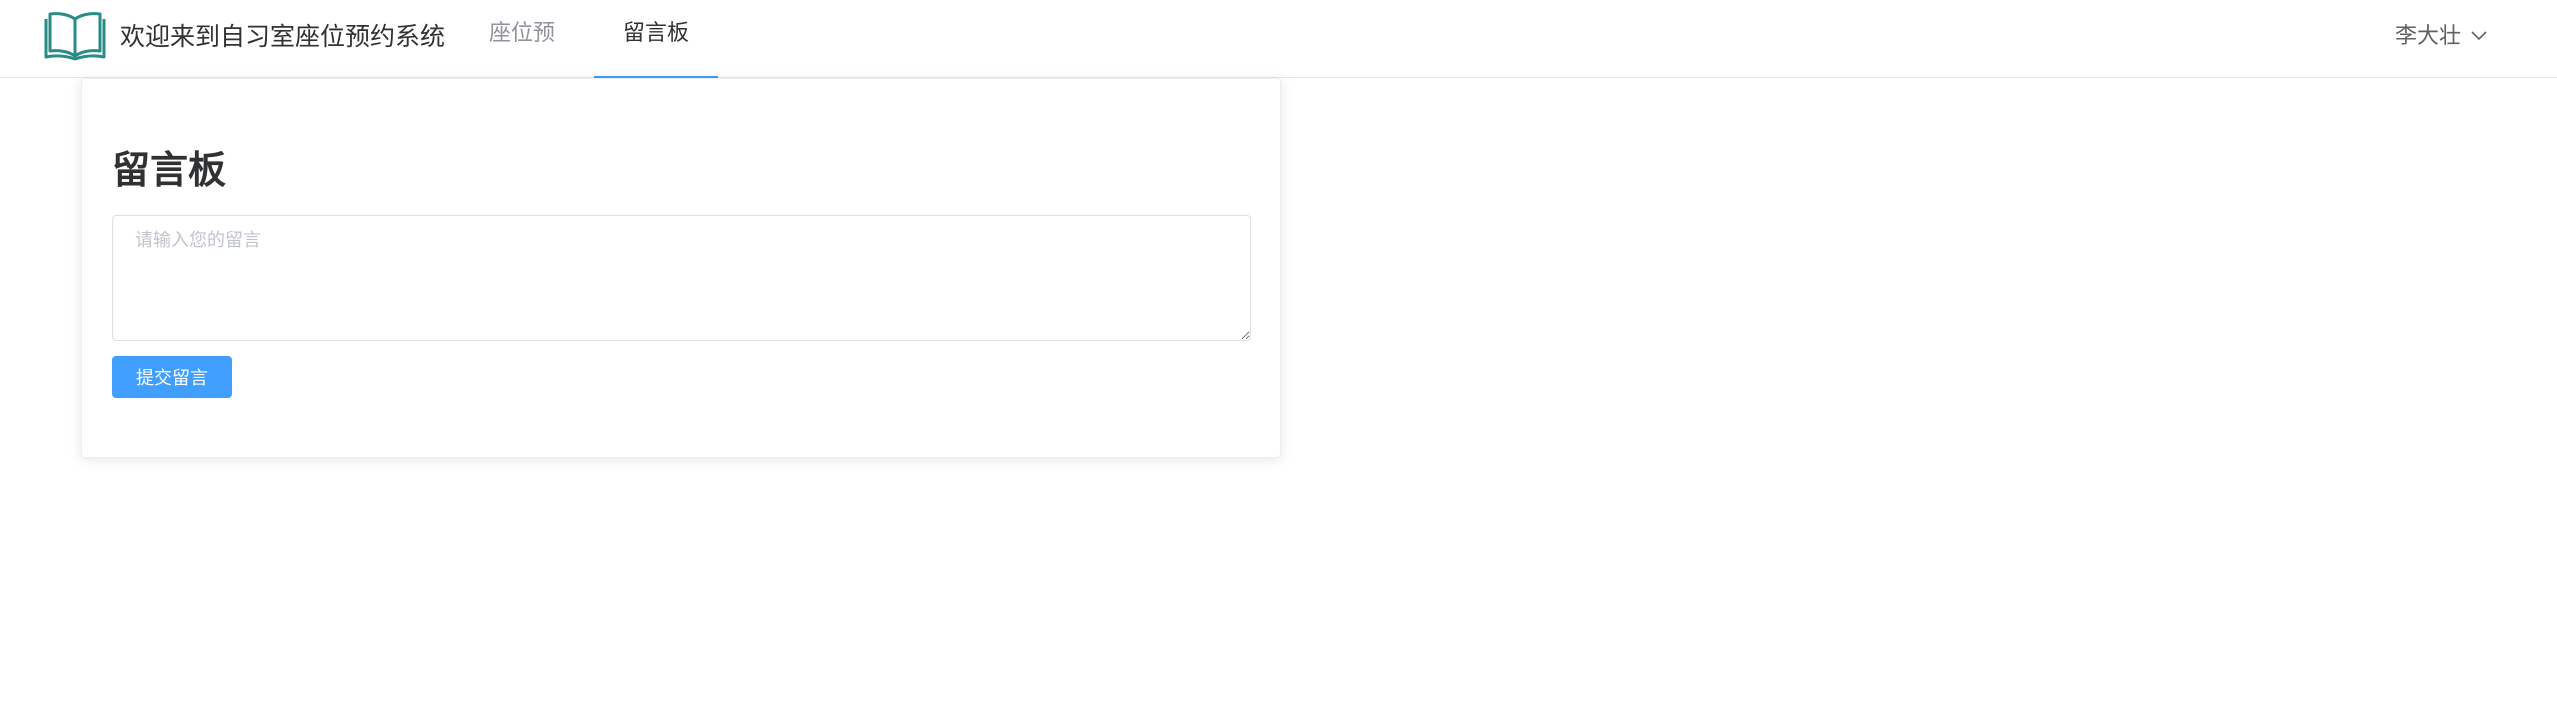 Image resolution: width=2557 pixels, height=703 pixels. Describe the element at coordinates (2474, 34) in the screenshot. I see `chevron-down-icon` at that location.